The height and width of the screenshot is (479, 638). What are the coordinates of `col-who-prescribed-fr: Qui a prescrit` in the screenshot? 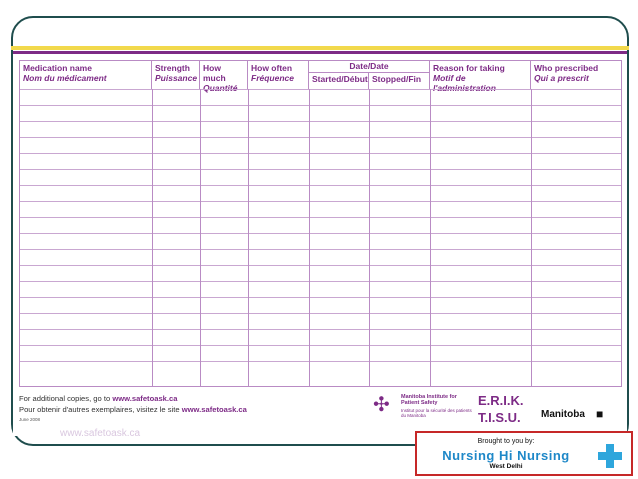 It's located at (561, 78).